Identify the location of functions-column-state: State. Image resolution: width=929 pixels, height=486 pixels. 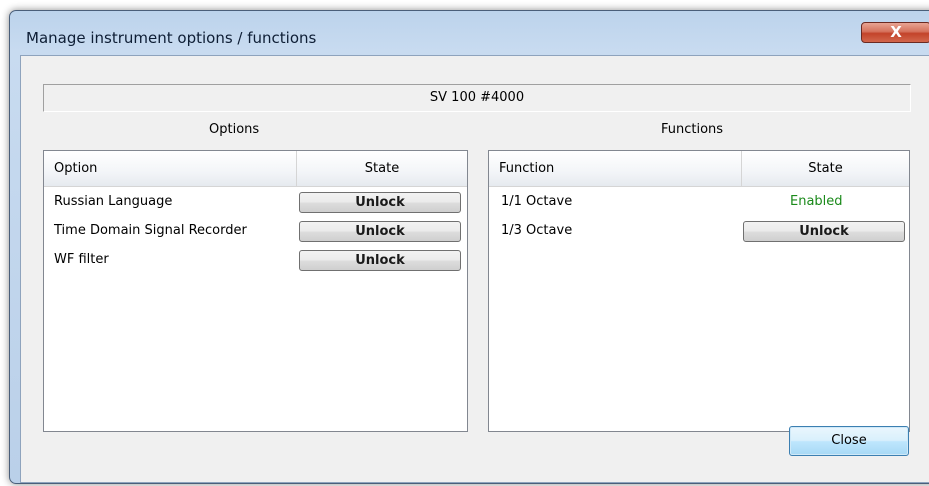
(825, 169).